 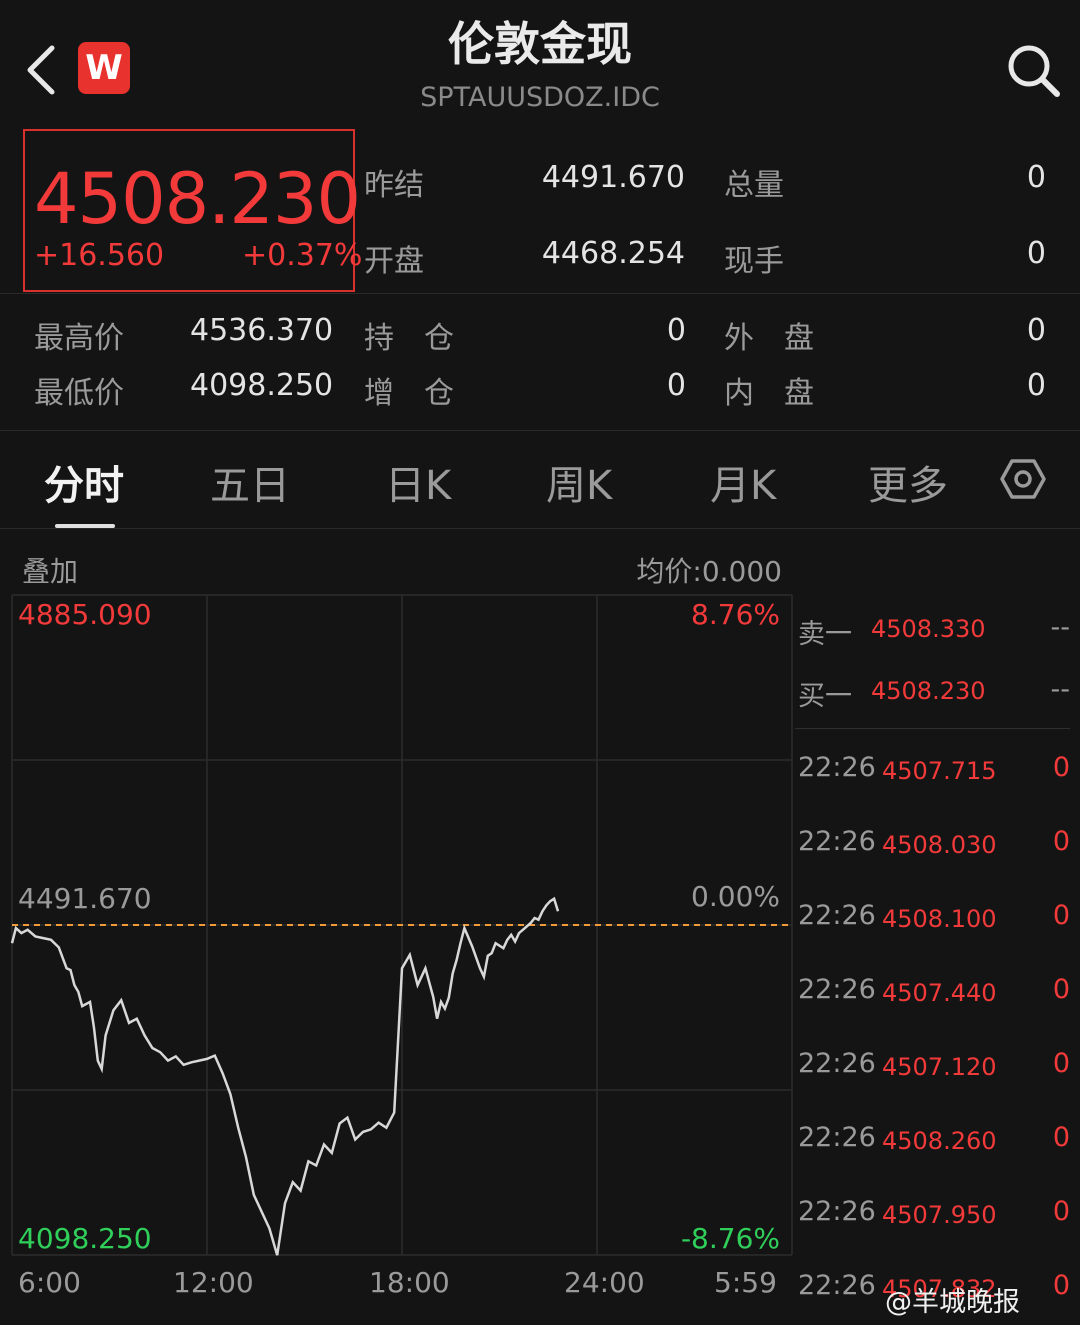 What do you see at coordinates (418, 482) in the screenshot?
I see `tab-daily-k: 日K` at bounding box center [418, 482].